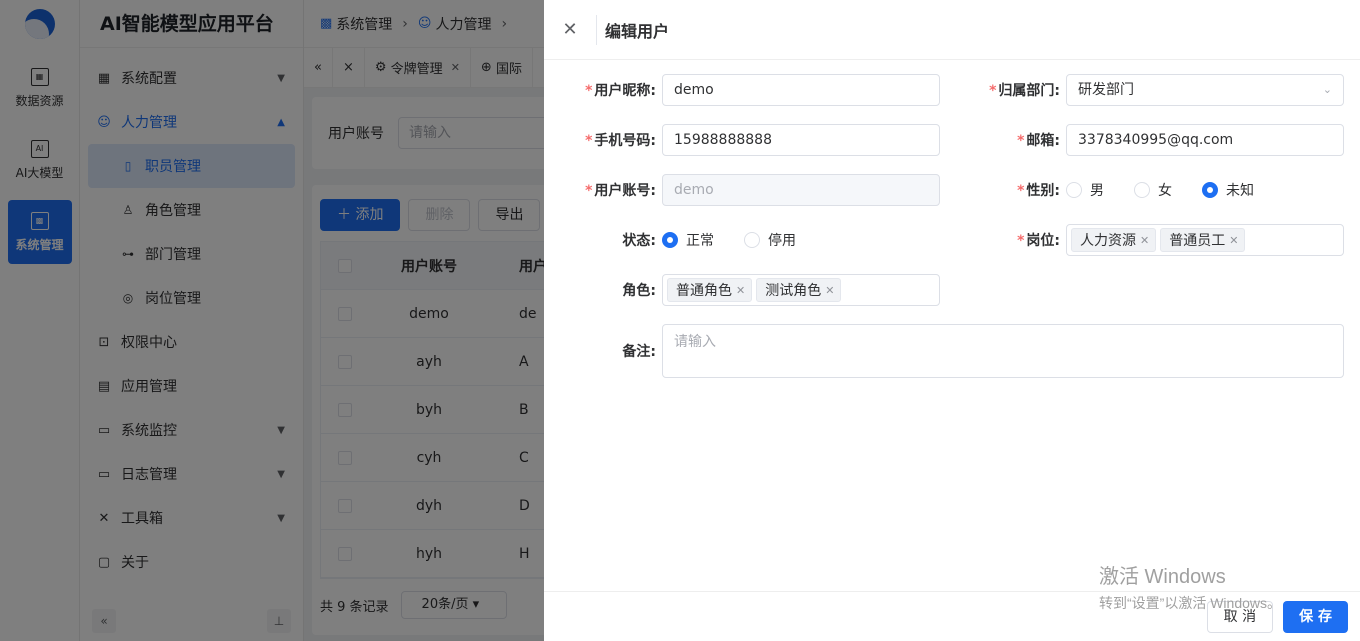 This screenshot has height=641, width=1360. I want to click on dept-value: 研发部门, so click(1106, 90).